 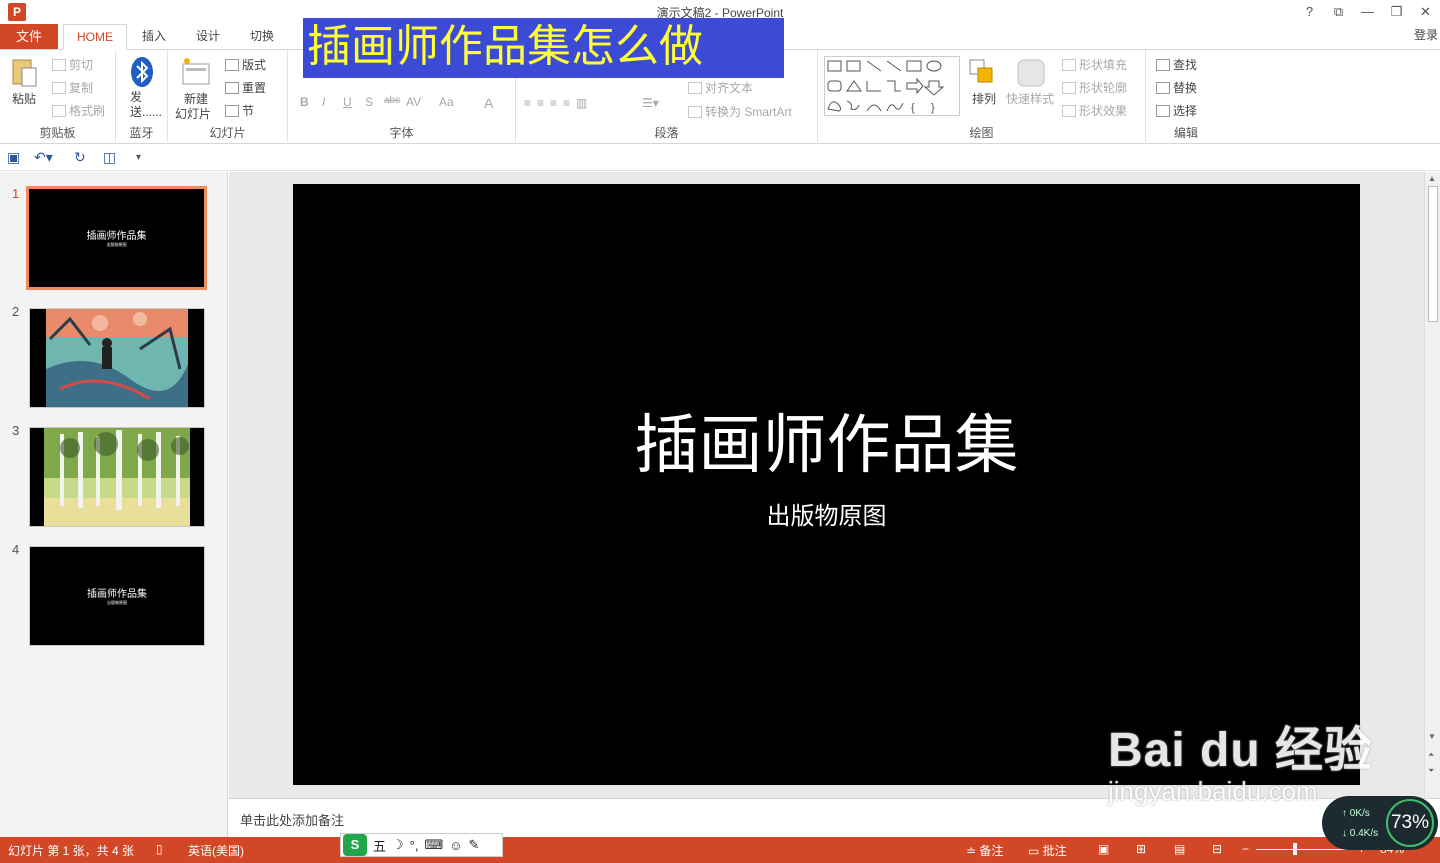 What do you see at coordinates (1163, 111) in the screenshot?
I see `cursor-icon` at bounding box center [1163, 111].